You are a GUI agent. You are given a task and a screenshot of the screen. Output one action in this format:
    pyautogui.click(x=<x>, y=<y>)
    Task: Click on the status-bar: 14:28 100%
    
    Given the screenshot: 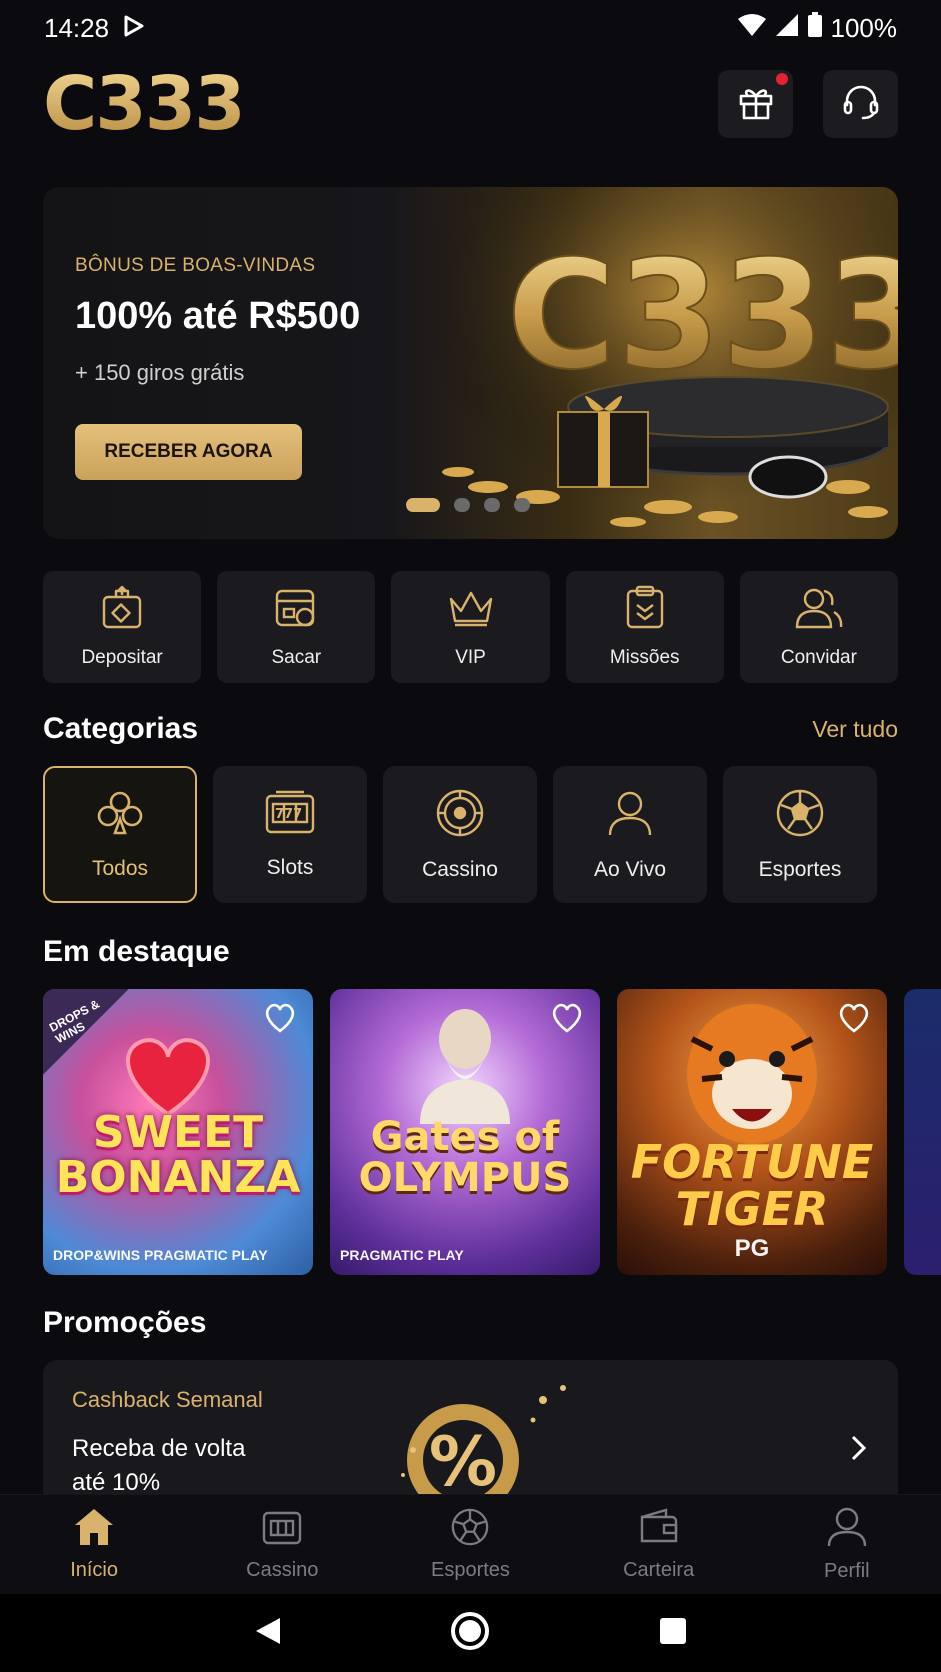 What is the action you would take?
    pyautogui.click(x=470, y=28)
    